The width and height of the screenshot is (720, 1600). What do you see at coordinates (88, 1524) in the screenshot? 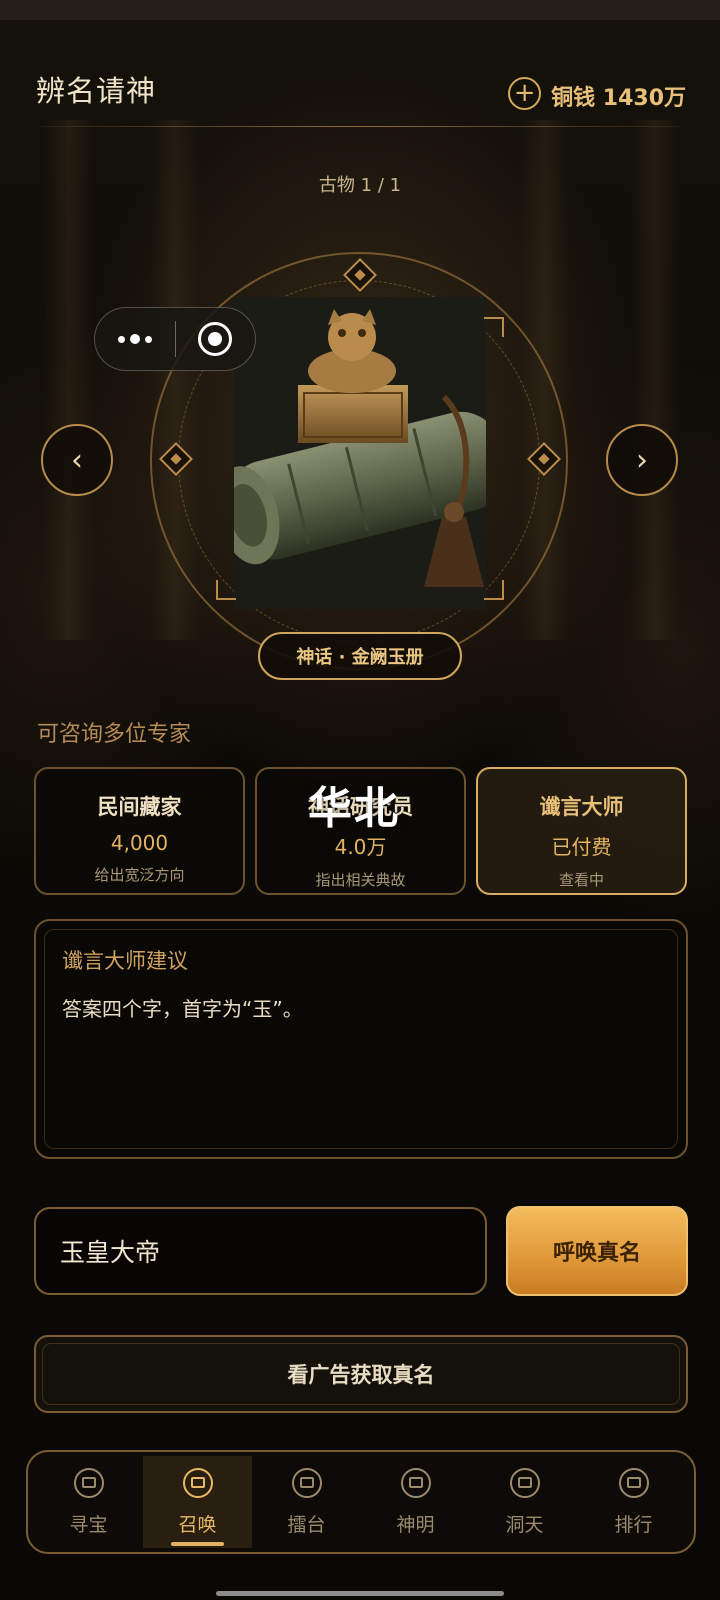
I see `tab-label: 寻宝` at bounding box center [88, 1524].